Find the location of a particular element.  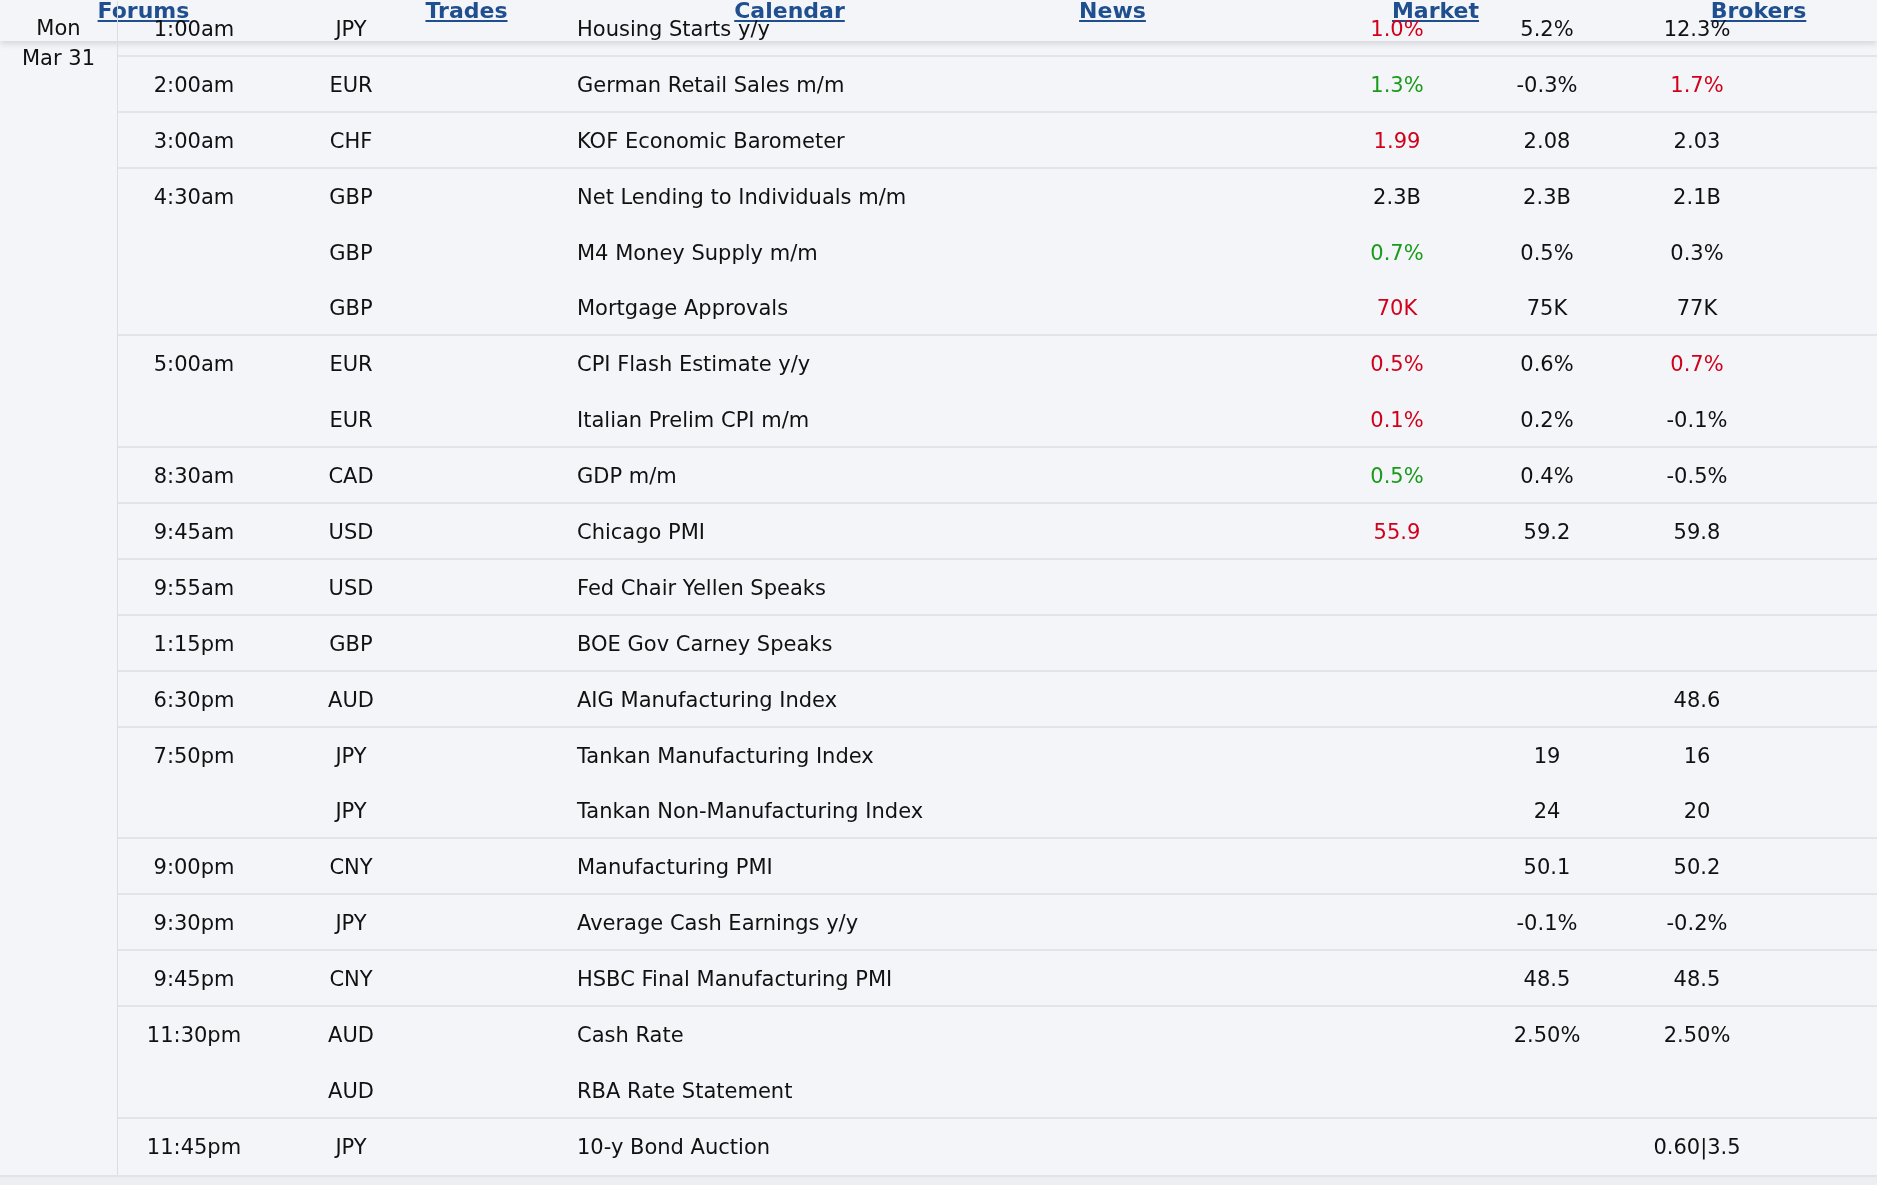

event-name: GDP m/m is located at coordinates (627, 476).